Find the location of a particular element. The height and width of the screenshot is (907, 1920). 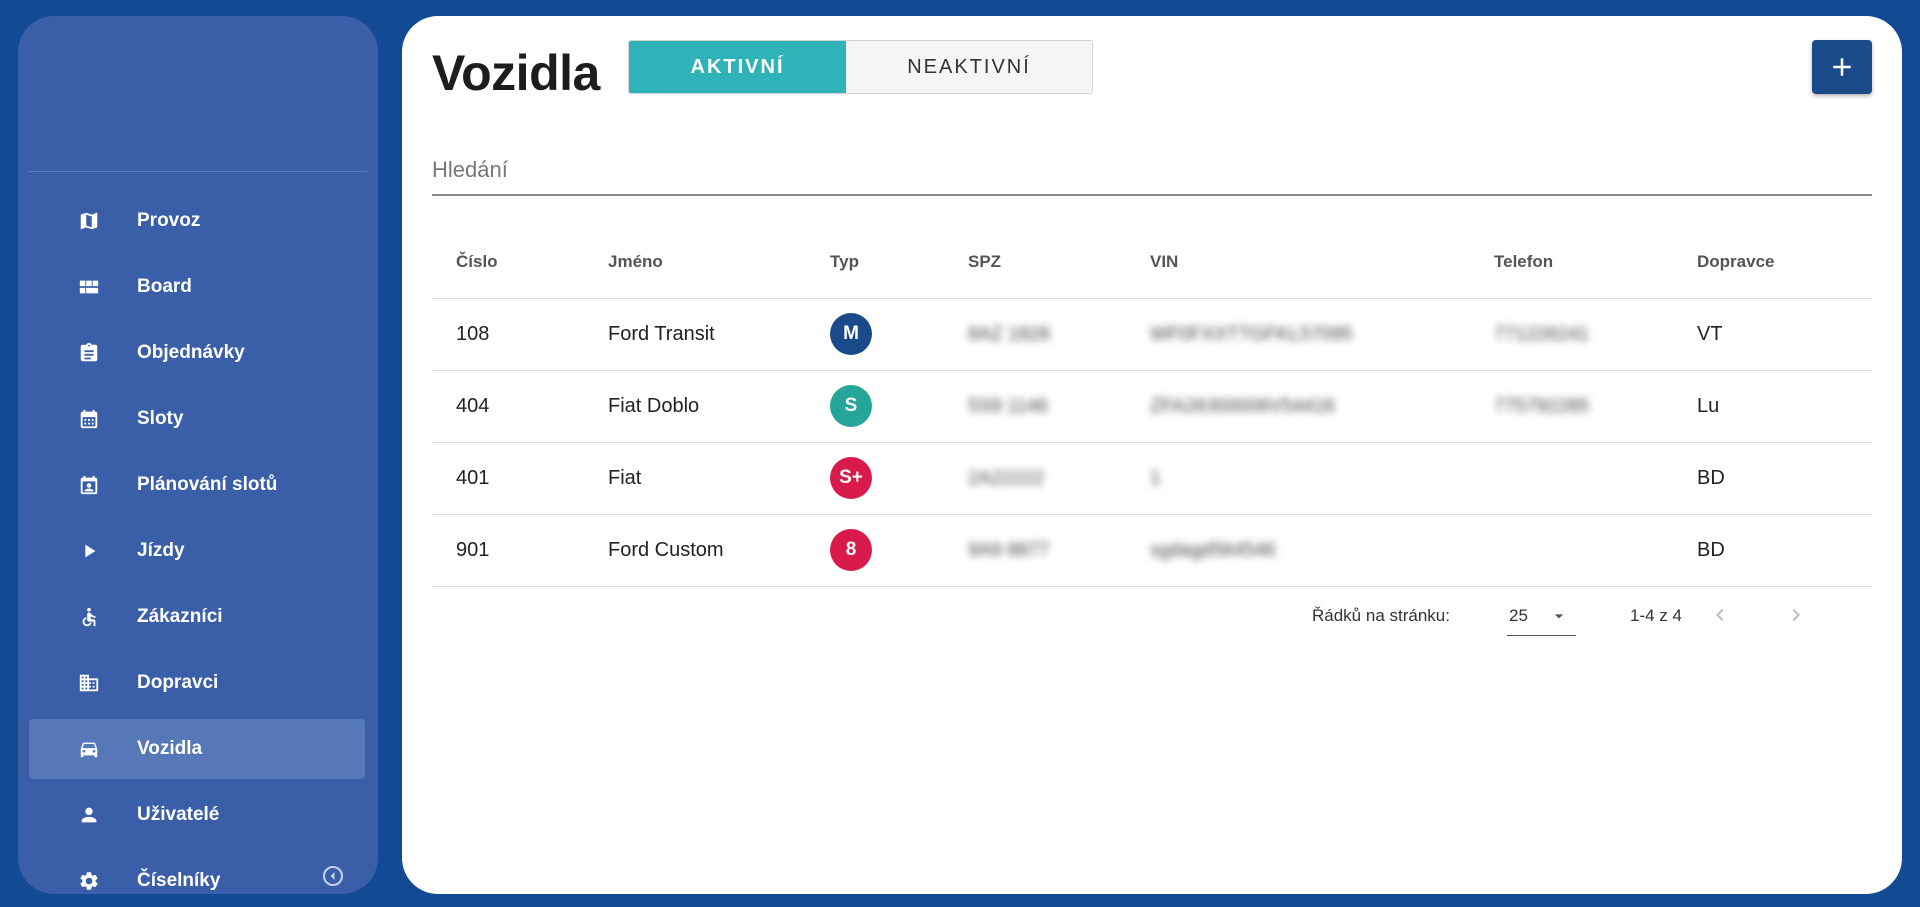

chevron-left-circle-icon is located at coordinates (333, 876).